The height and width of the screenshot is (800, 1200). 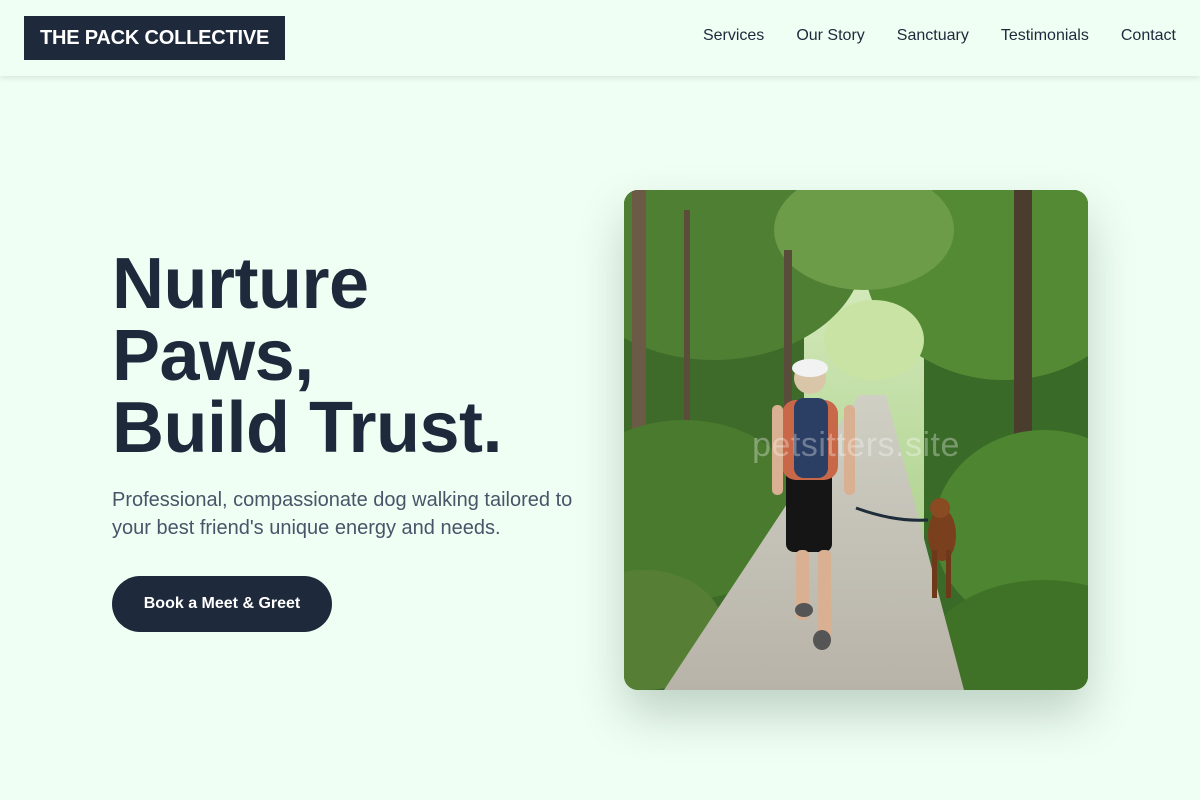 What do you see at coordinates (856, 445) in the screenshot?
I see `photo-watermark: petsitters.site` at bounding box center [856, 445].